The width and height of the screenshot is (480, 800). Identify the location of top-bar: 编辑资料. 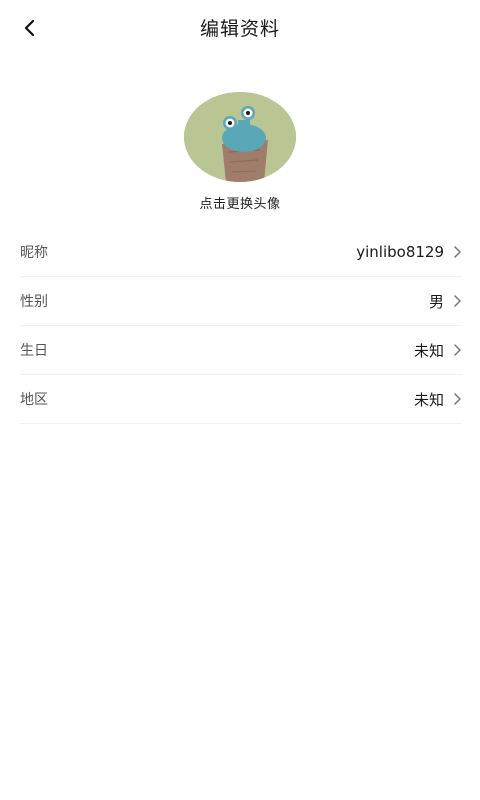
(240, 28).